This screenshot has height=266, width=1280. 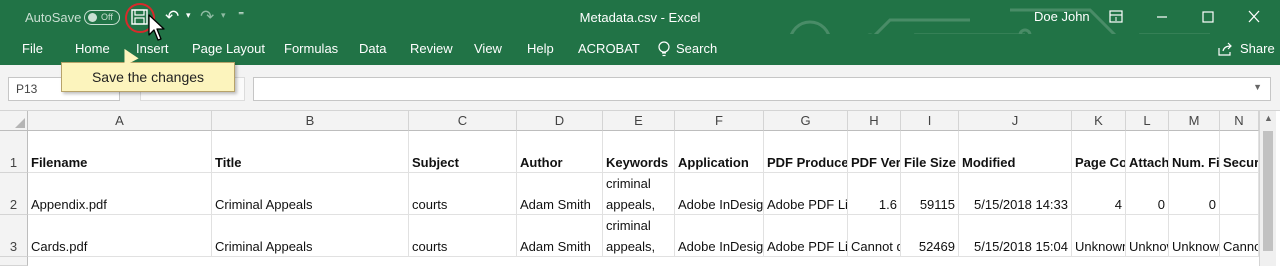 What do you see at coordinates (310, 152) in the screenshot?
I see `cell-b1: Title` at bounding box center [310, 152].